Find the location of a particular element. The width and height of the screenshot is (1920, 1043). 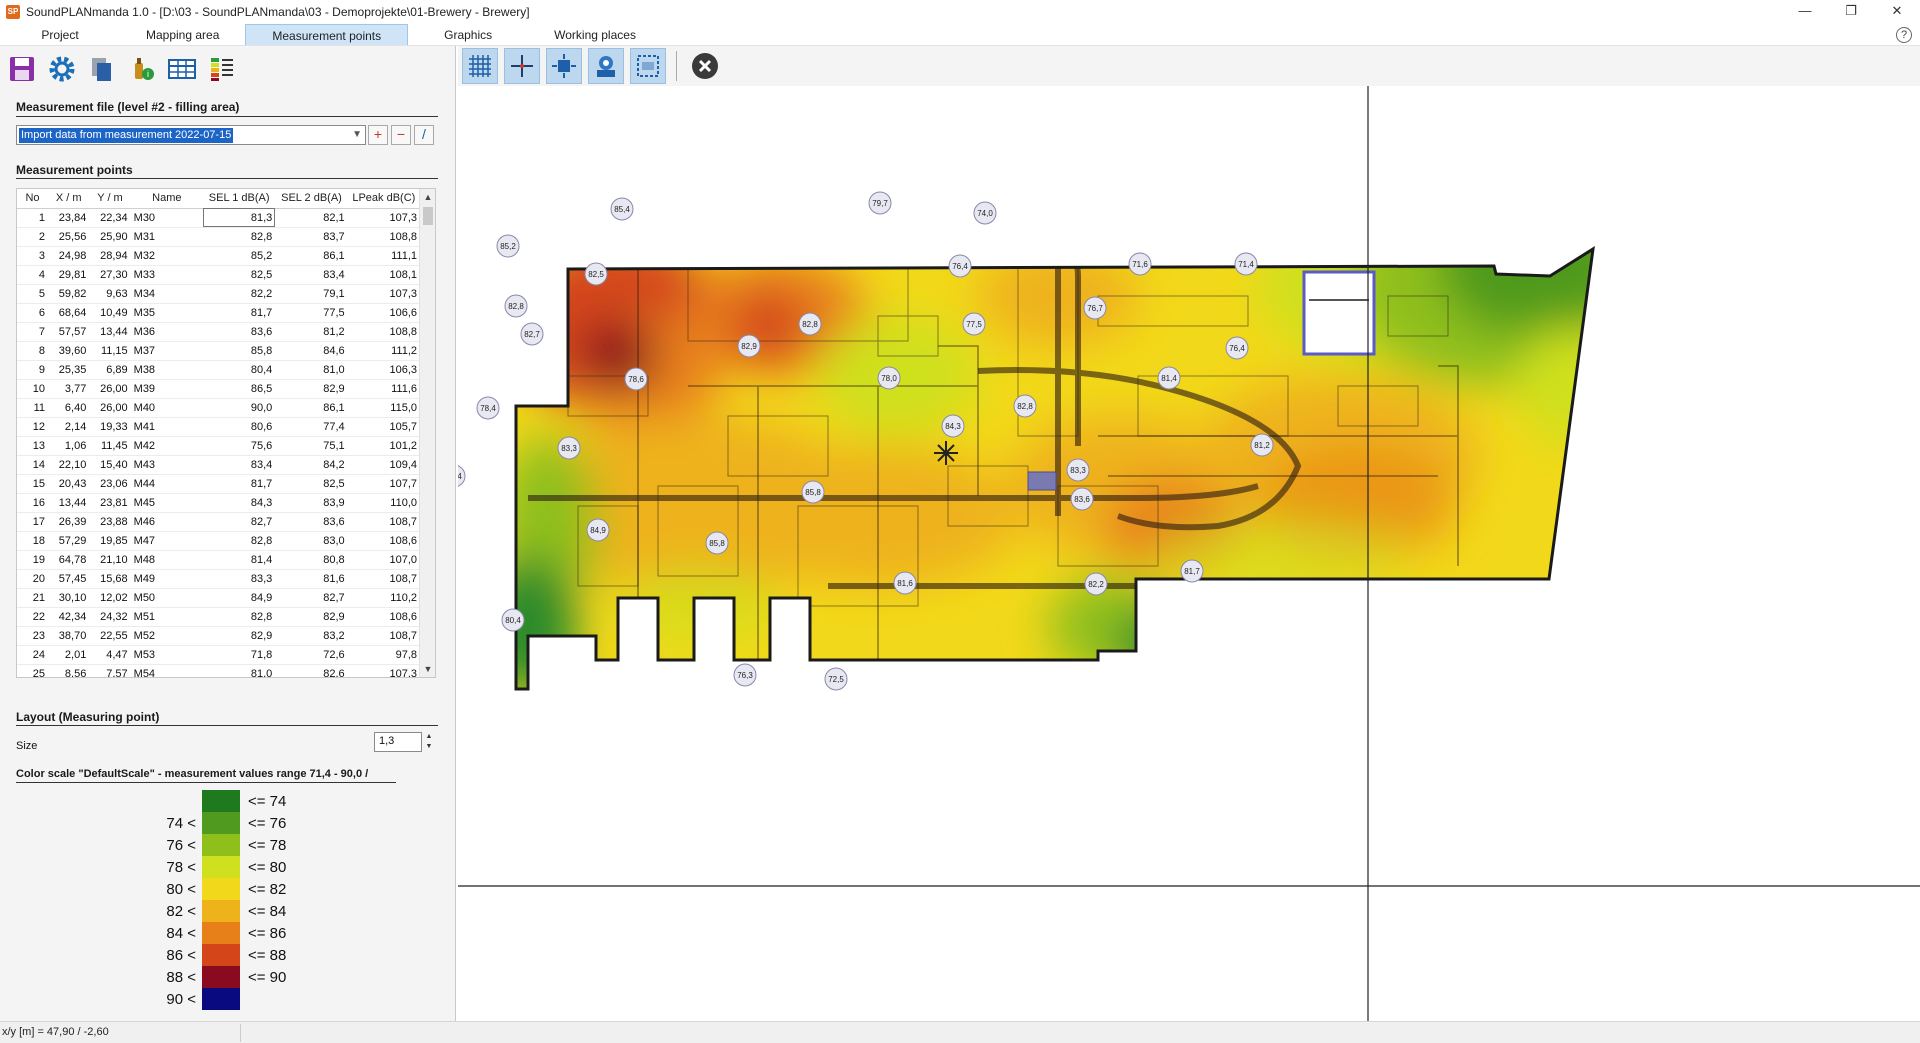

table-cell: 106,3 is located at coordinates (383, 370).